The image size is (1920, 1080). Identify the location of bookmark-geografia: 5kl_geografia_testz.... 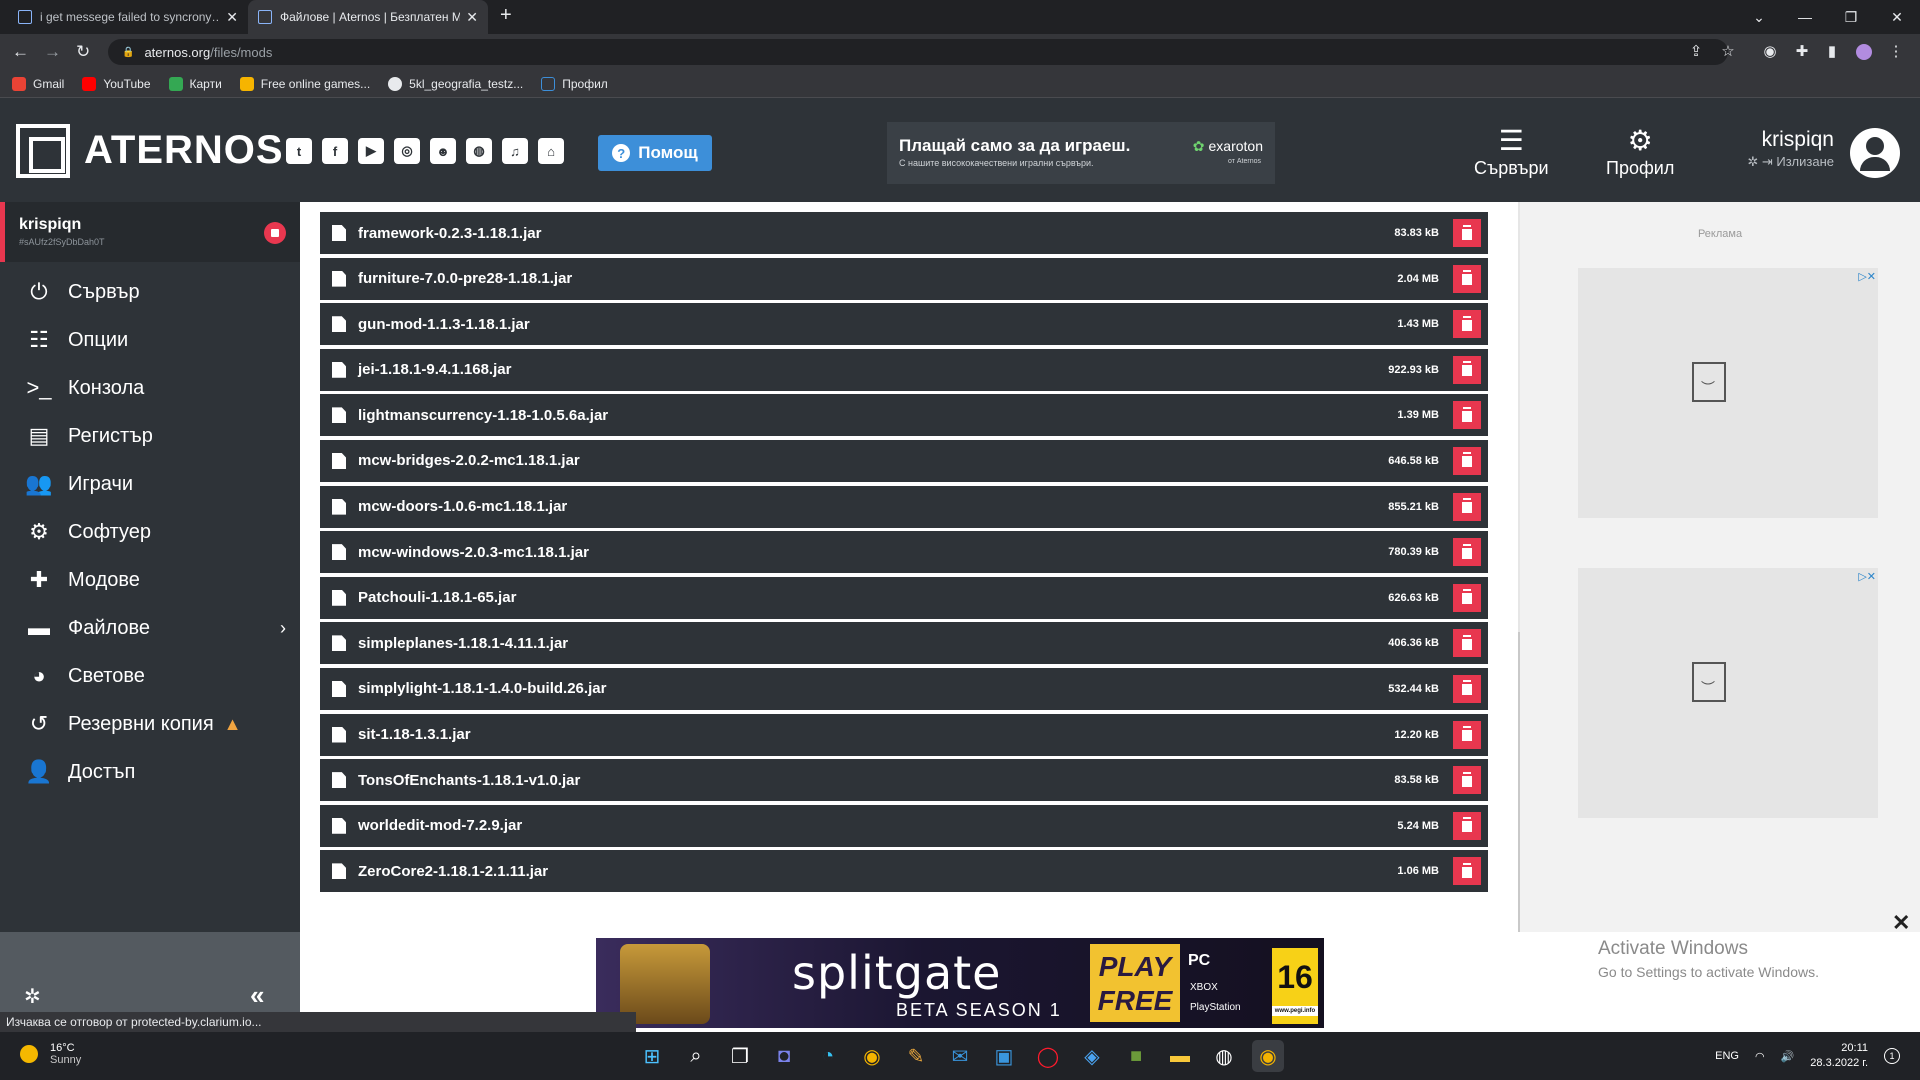
(455, 83).